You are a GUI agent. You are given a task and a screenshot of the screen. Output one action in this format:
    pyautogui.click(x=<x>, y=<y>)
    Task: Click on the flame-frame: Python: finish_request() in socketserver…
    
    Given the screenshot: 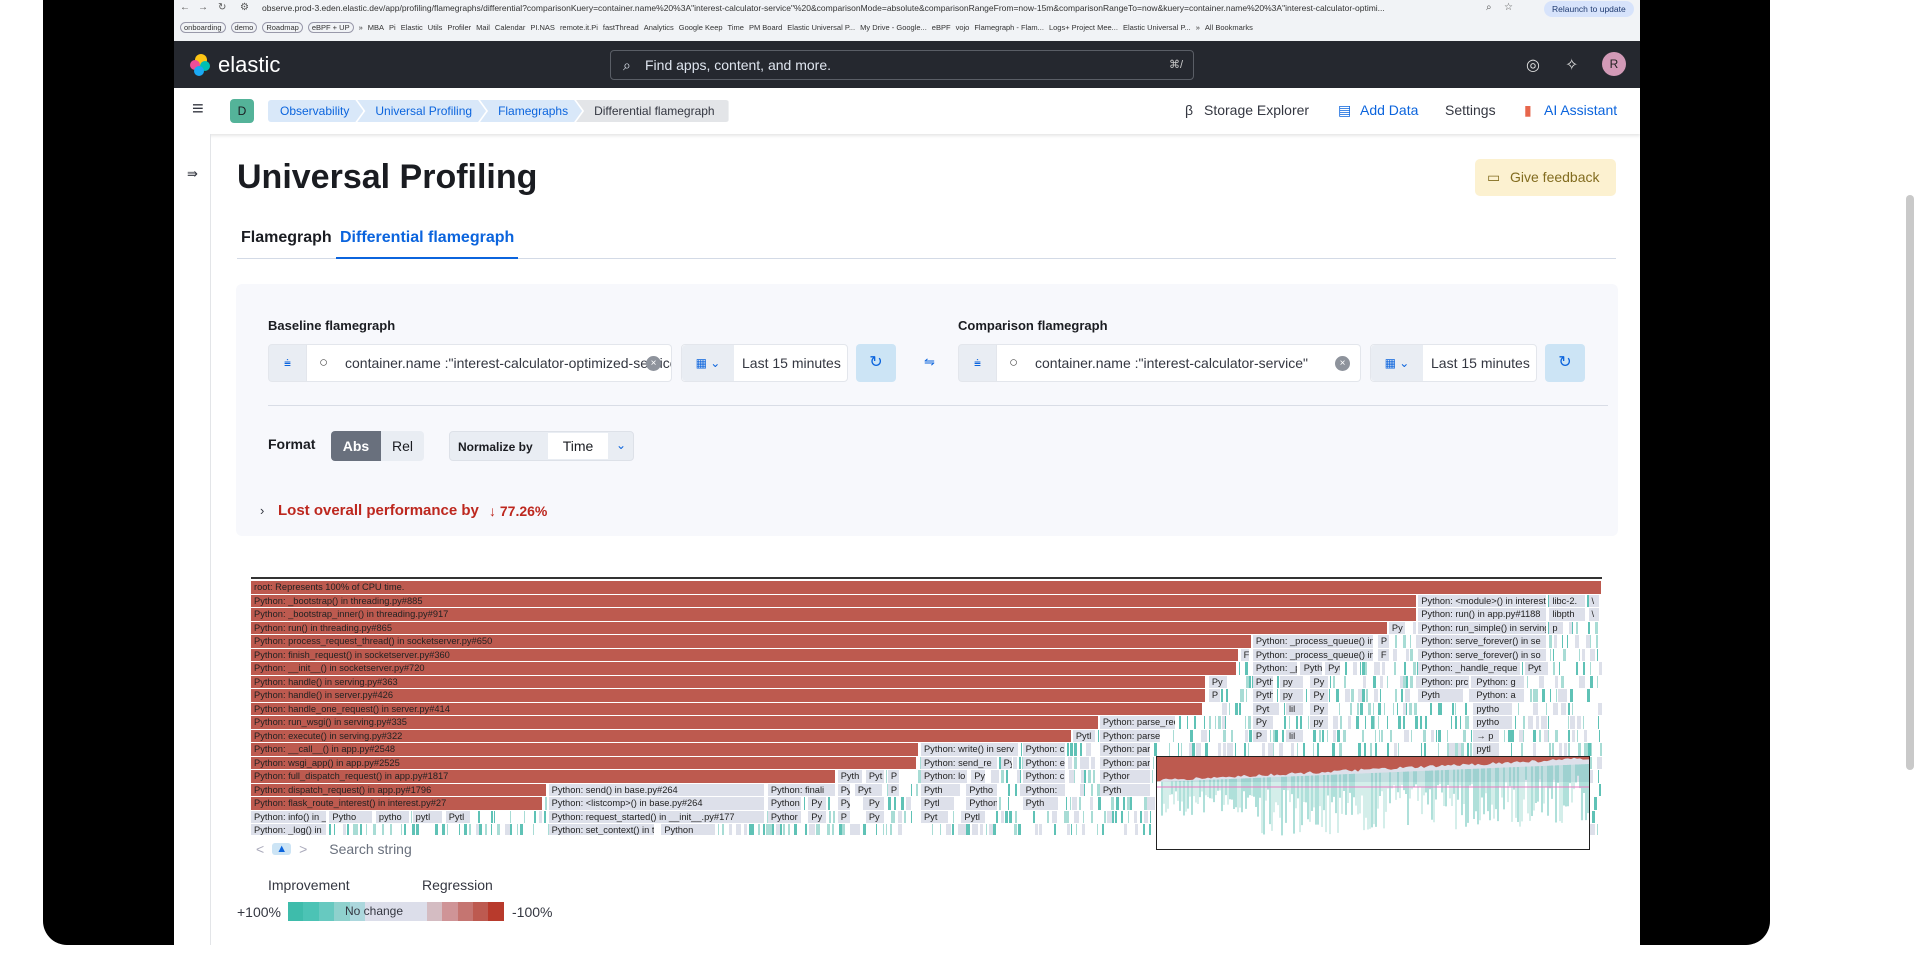 What is the action you would take?
    pyautogui.click(x=745, y=655)
    